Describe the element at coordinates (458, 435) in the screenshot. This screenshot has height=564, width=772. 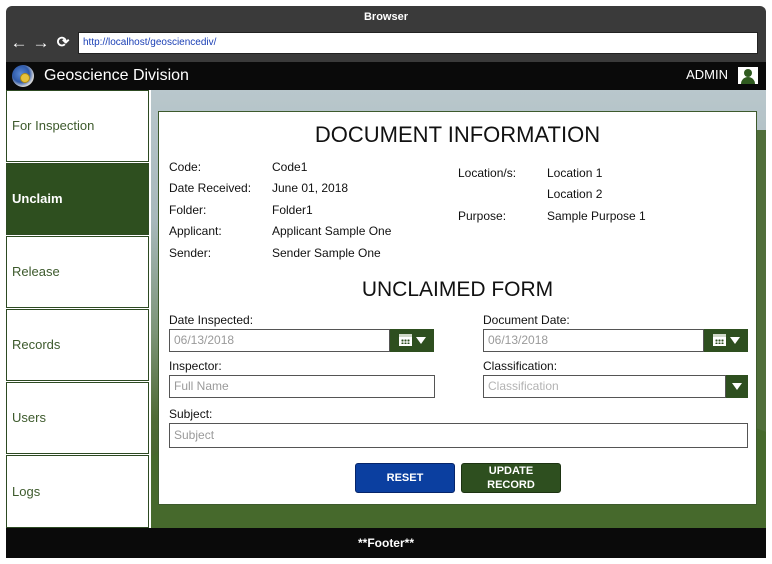
I see `subject-input: Subject` at that location.